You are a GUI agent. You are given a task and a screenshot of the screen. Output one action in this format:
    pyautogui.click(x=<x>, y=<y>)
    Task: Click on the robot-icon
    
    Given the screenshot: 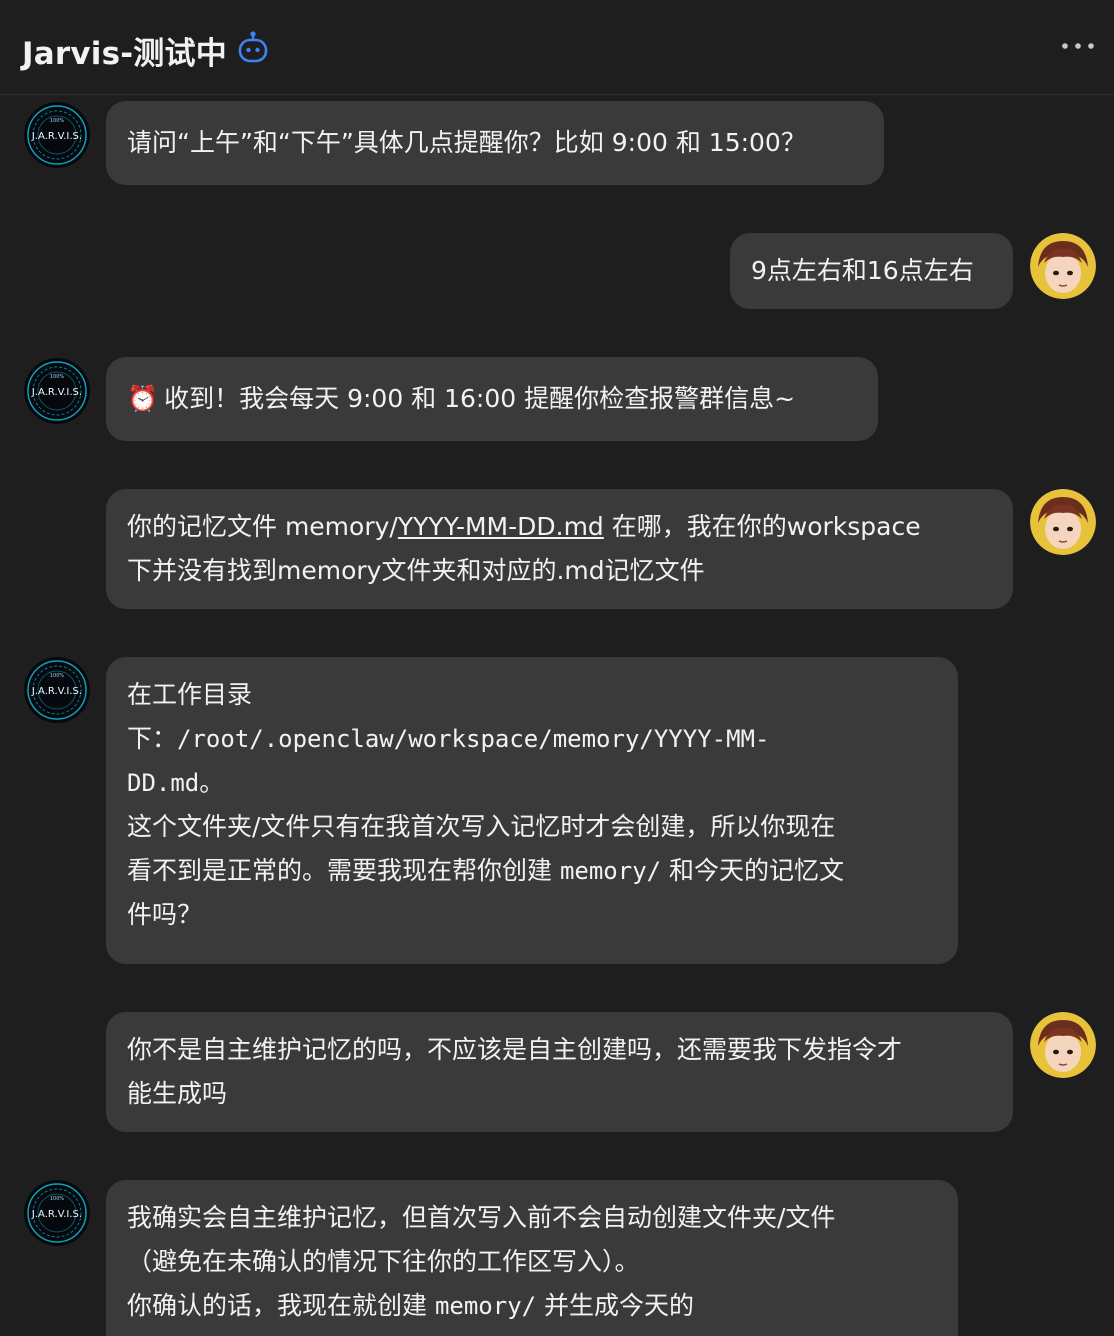 What is the action you would take?
    pyautogui.click(x=253, y=47)
    